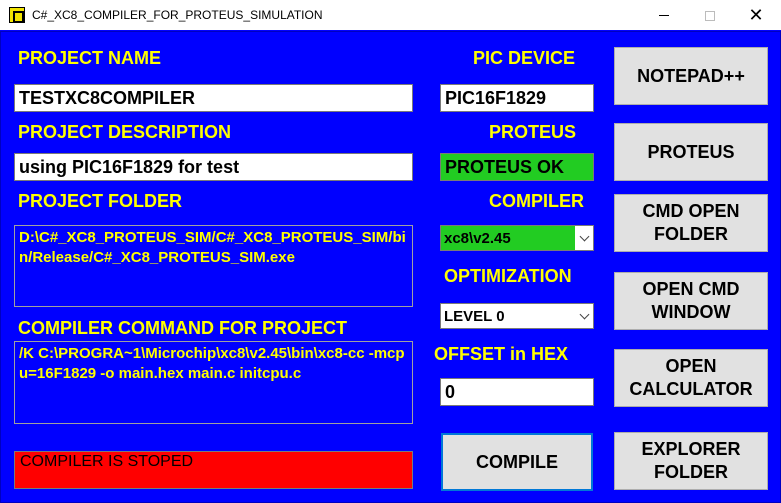  Describe the element at coordinates (508, 238) in the screenshot. I see `compiler-select-value: xc8\v2.45` at that location.